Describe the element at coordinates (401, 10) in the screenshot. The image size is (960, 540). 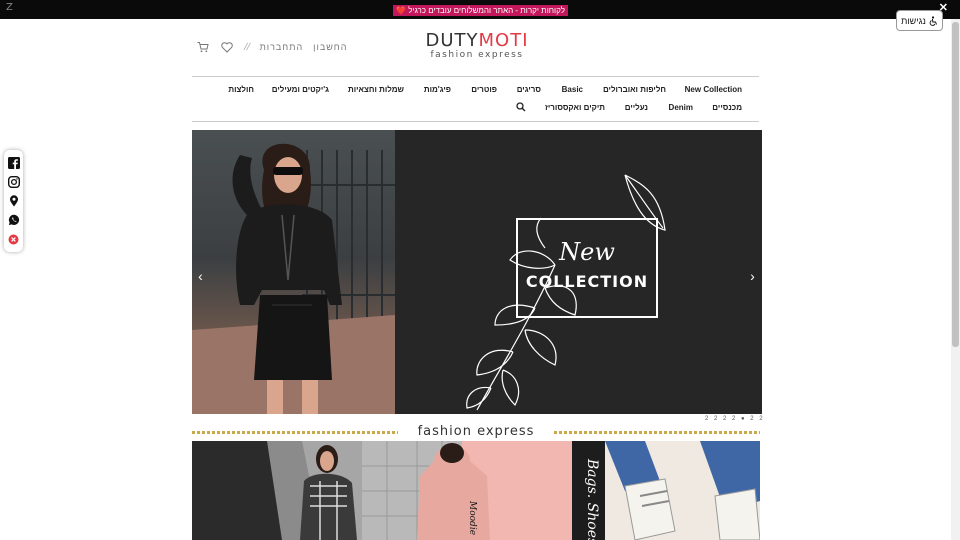
I see `heart-icon: ❤️` at that location.